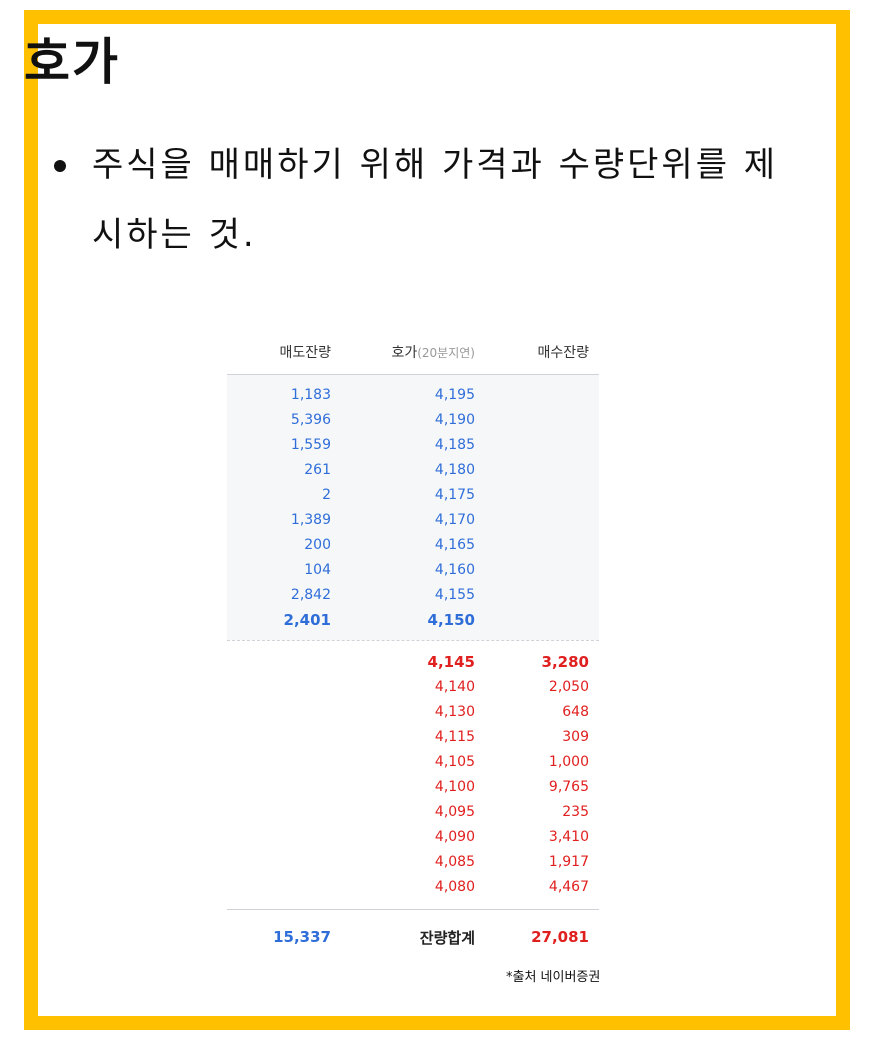 This screenshot has width=874, height=1040. I want to click on ask-row: 1,389 4,170, so click(413, 519).